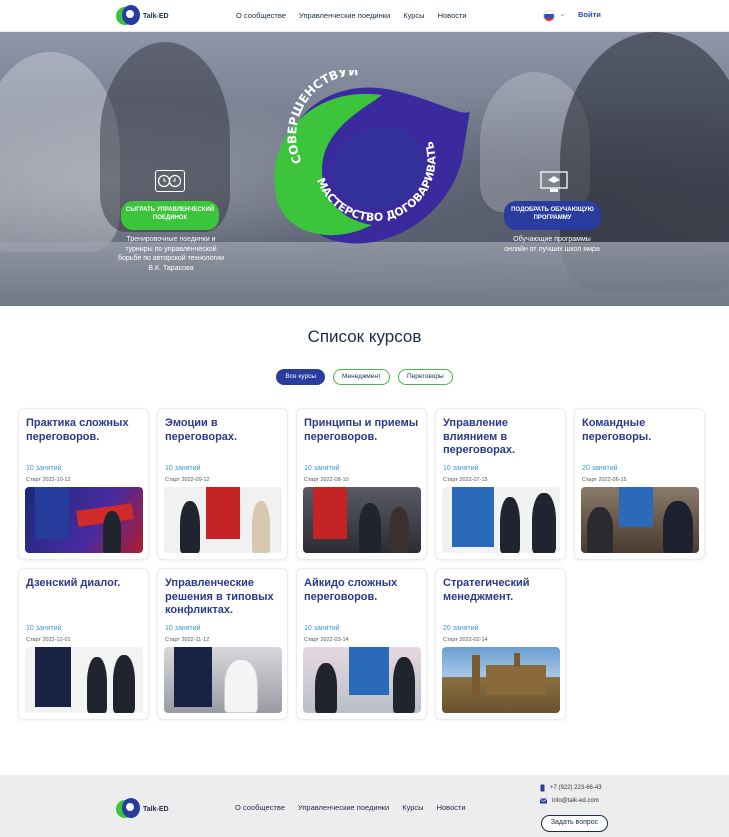 This screenshot has width=729, height=837. I want to click on course-start: Старт 2022-07-15, so click(465, 480).